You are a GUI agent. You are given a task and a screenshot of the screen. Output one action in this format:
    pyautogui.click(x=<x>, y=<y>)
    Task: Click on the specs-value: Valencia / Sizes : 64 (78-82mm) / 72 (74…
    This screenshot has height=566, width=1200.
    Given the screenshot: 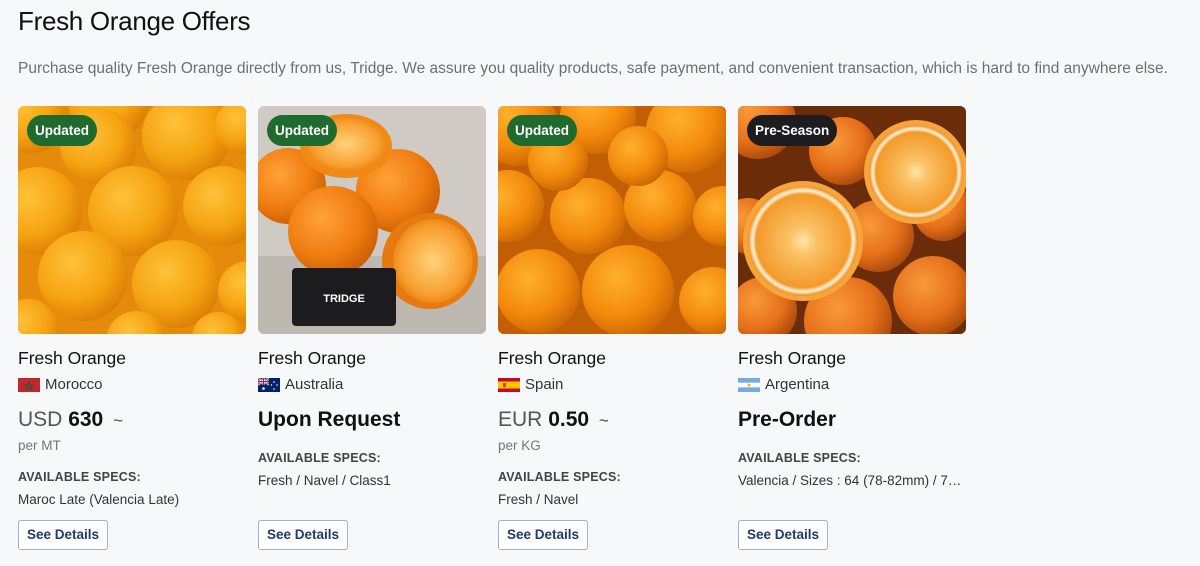 What is the action you would take?
    pyautogui.click(x=851, y=480)
    